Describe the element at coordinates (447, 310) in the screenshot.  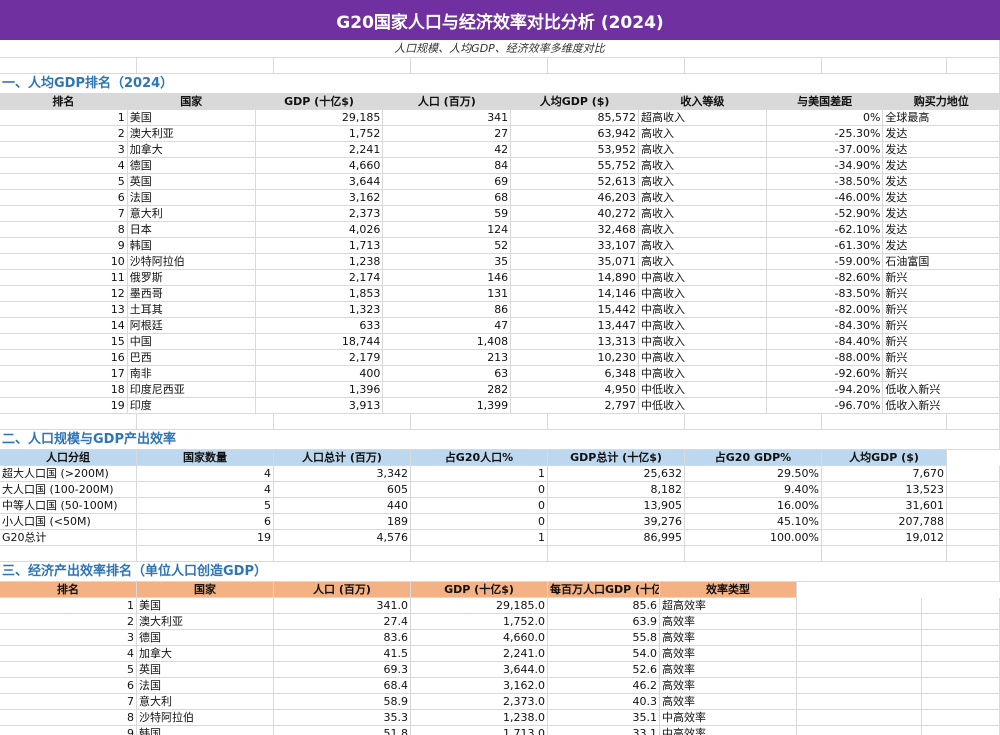
I see `table-cell: 86` at that location.